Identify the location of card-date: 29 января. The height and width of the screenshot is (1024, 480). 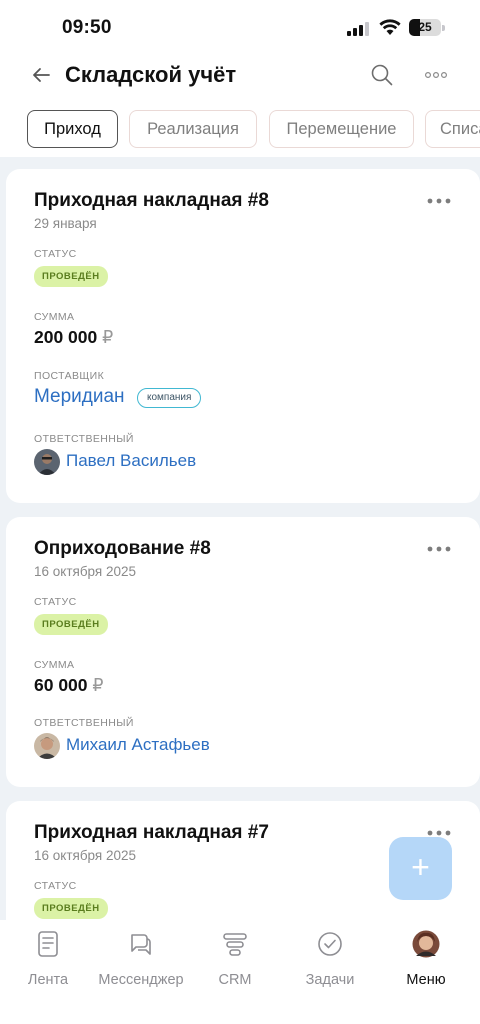
(65, 223).